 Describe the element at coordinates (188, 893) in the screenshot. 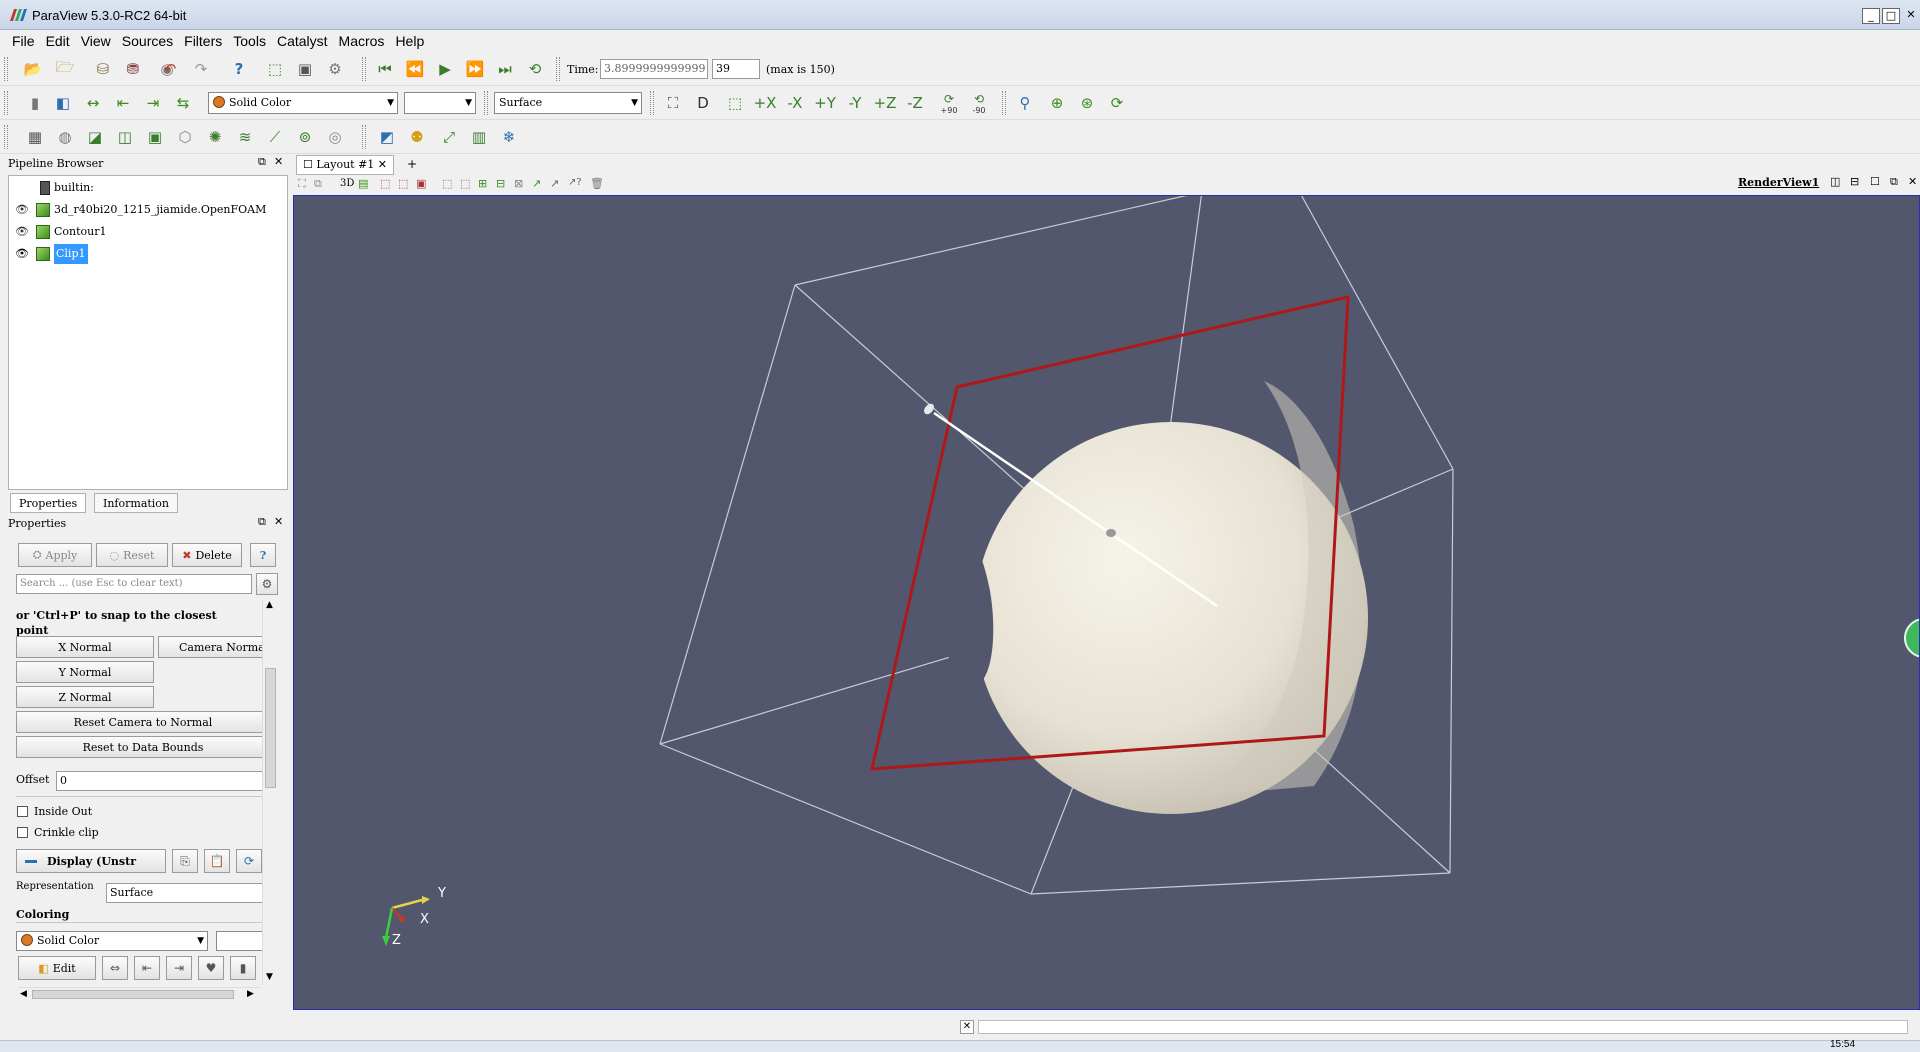

I see `representation-field: Surface` at that location.